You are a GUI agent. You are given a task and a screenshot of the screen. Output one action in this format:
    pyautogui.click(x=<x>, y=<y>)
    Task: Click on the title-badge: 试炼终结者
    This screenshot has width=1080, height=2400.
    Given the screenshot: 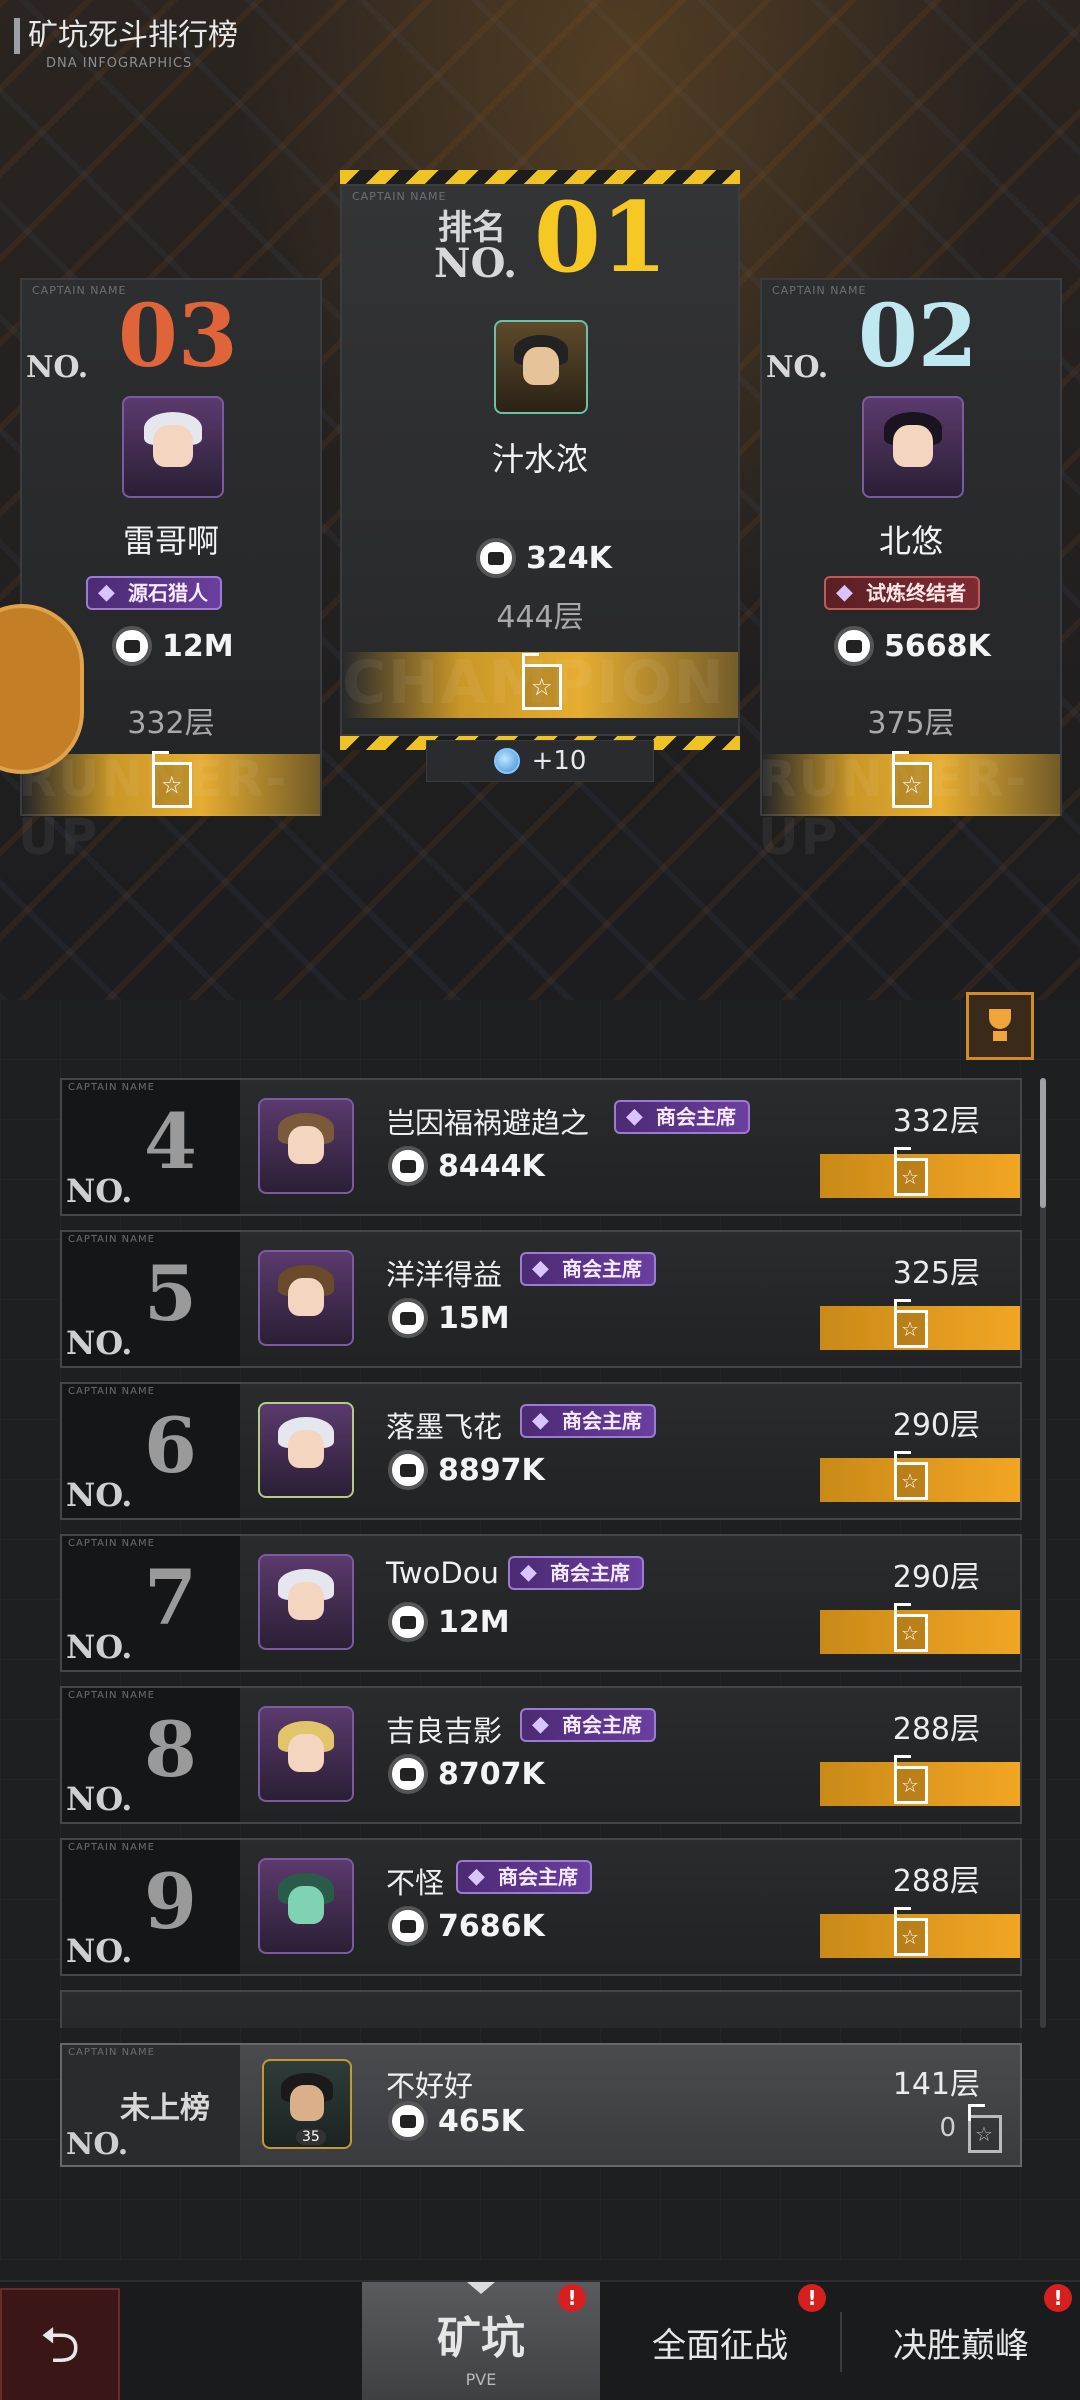 What is the action you would take?
    pyautogui.click(x=902, y=593)
    